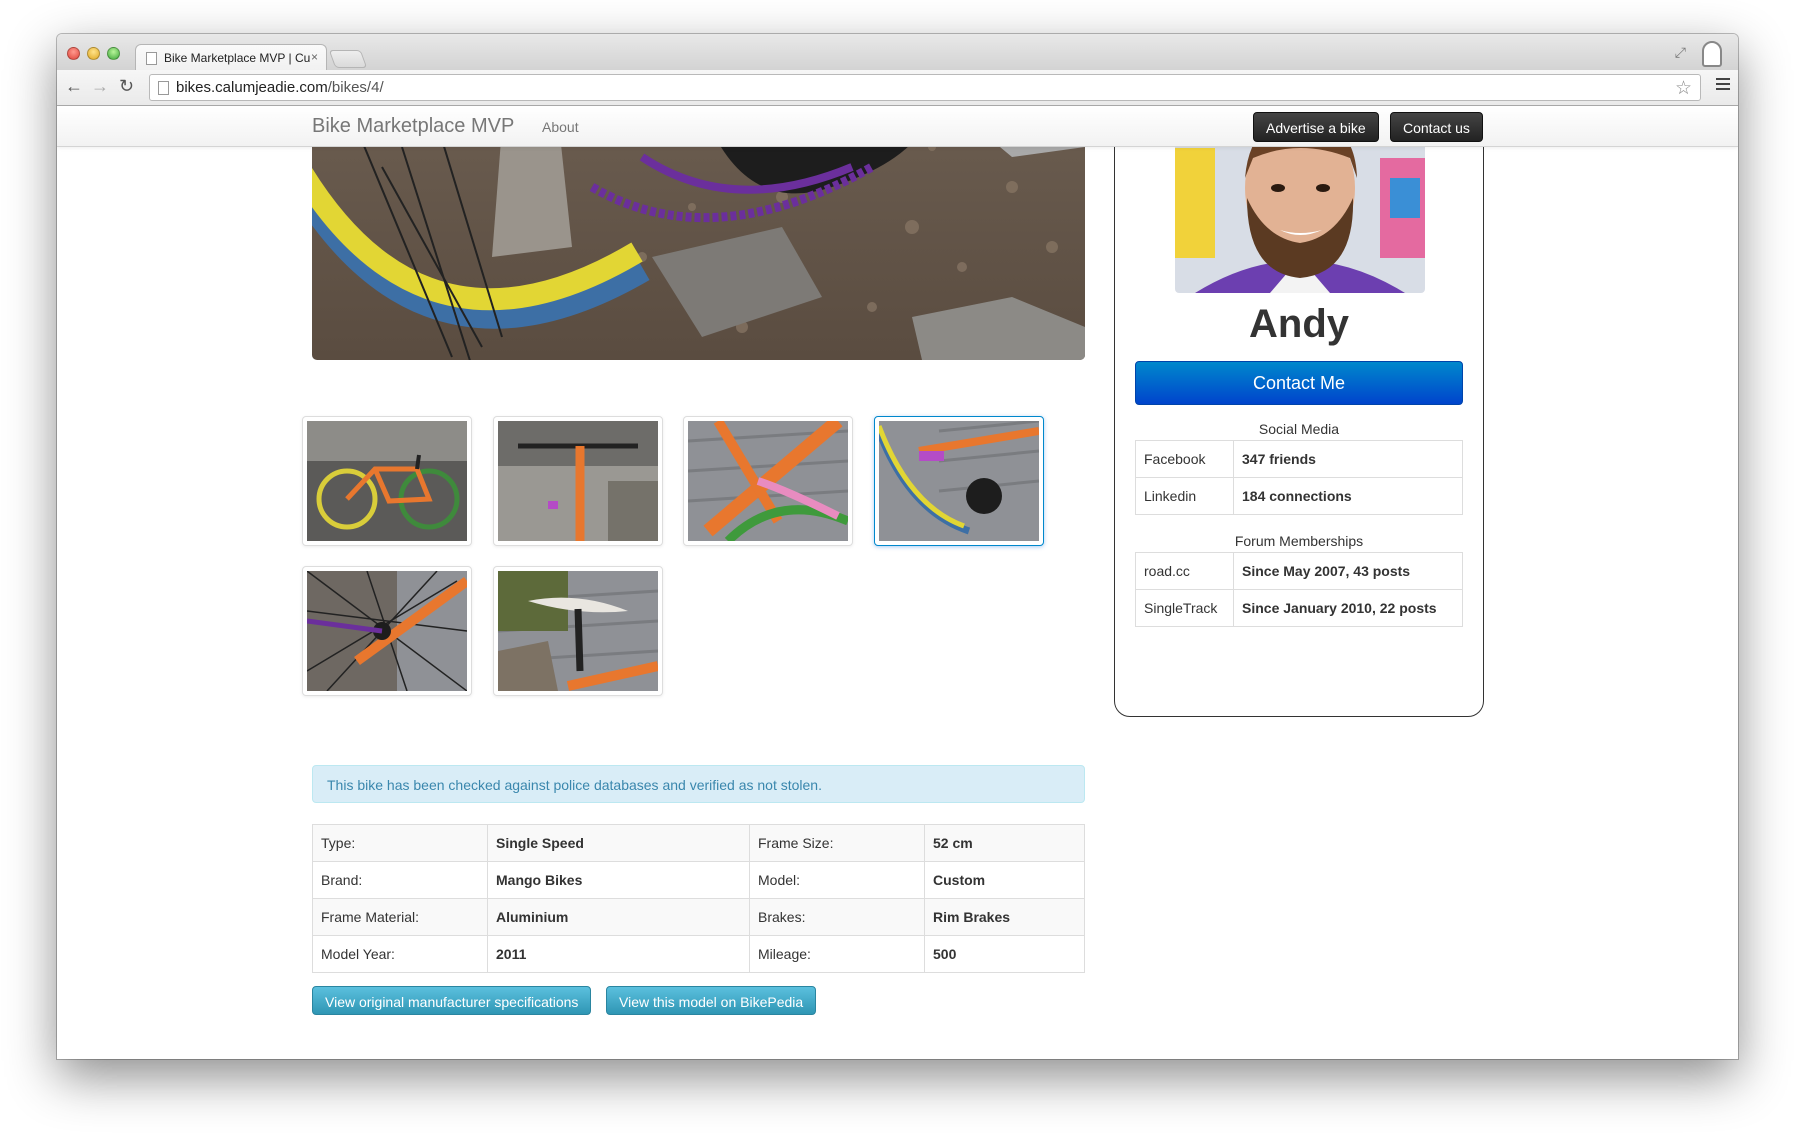 This screenshot has height=1138, width=1794. I want to click on card-row: Facebook 347 friends, so click(1299, 459).